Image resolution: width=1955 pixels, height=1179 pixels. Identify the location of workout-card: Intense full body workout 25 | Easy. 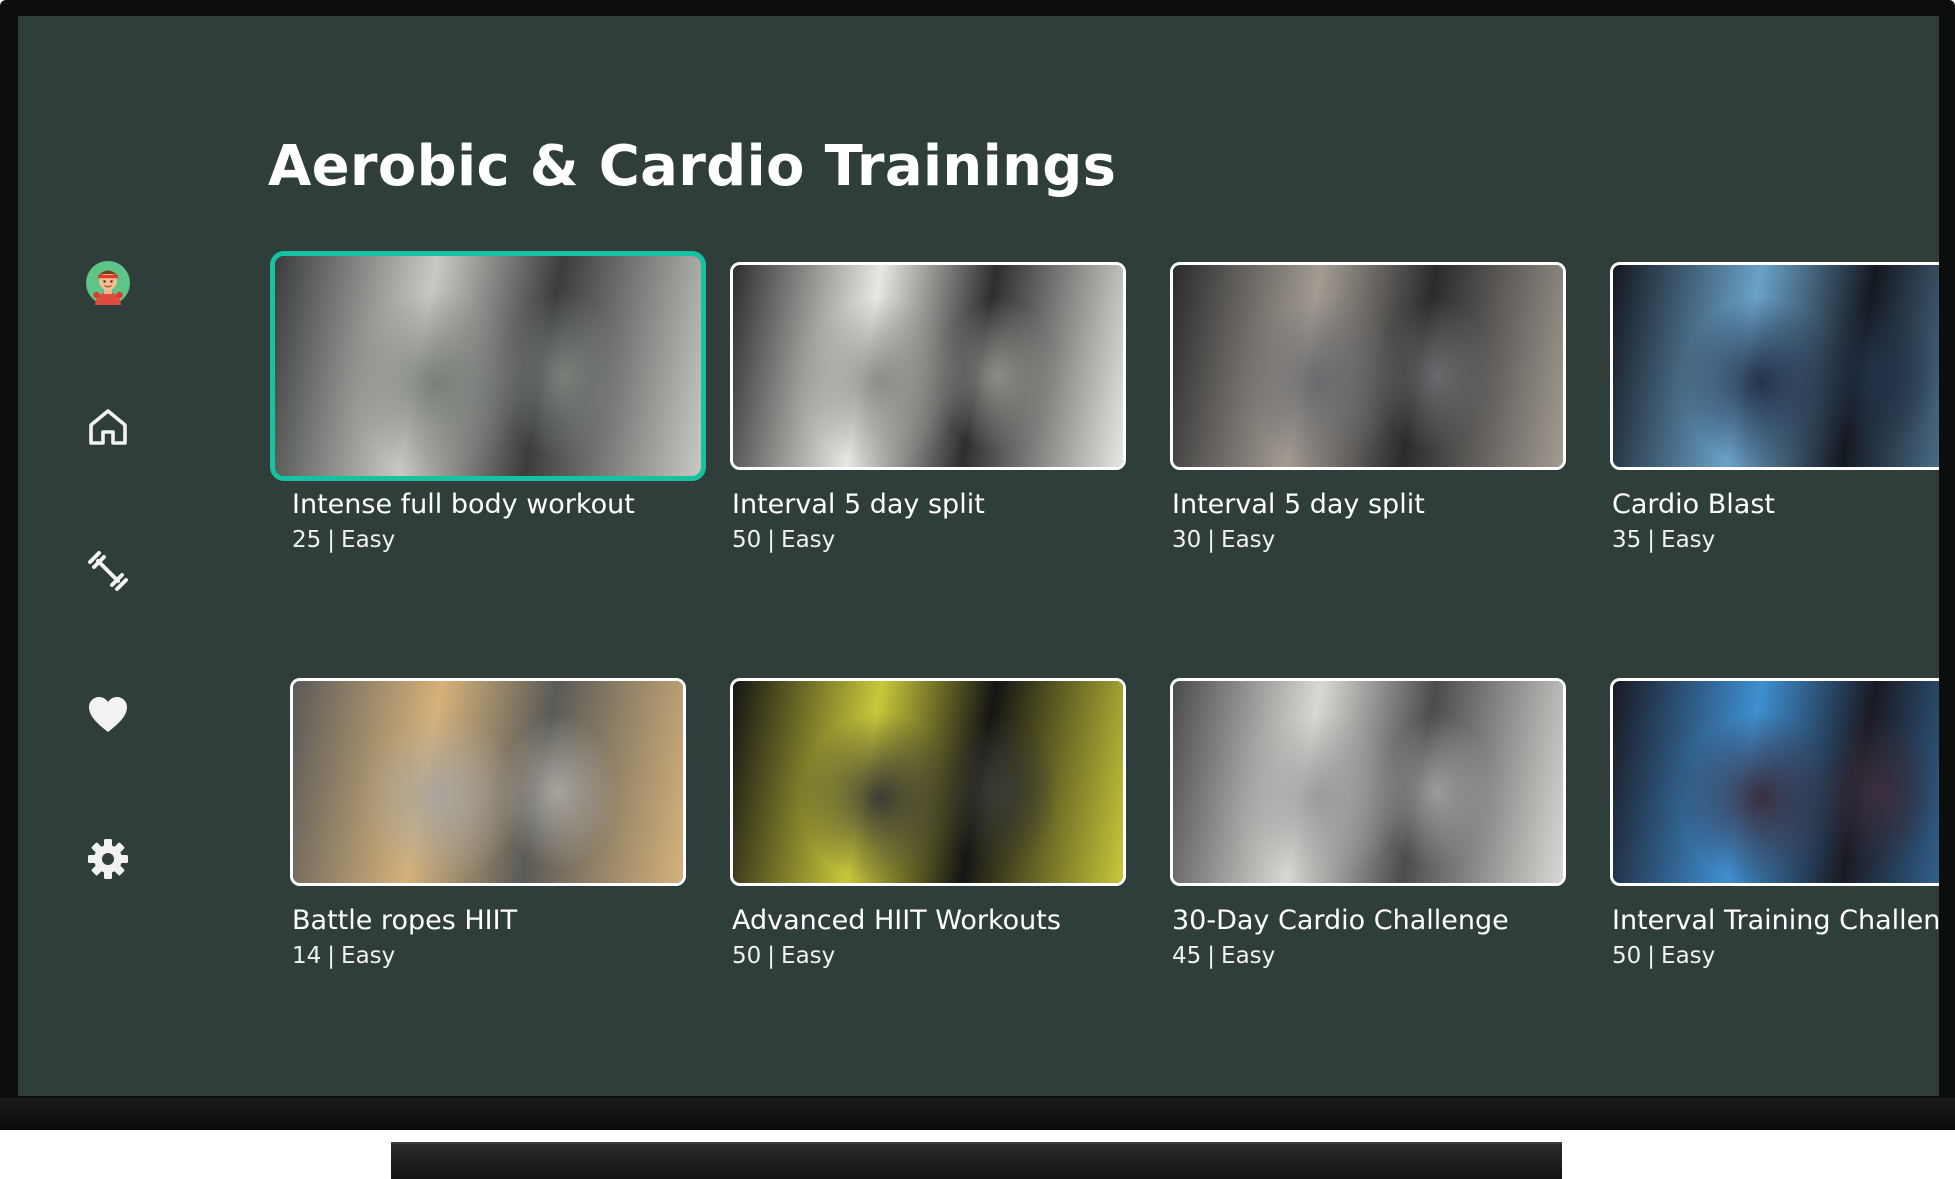
(488, 430).